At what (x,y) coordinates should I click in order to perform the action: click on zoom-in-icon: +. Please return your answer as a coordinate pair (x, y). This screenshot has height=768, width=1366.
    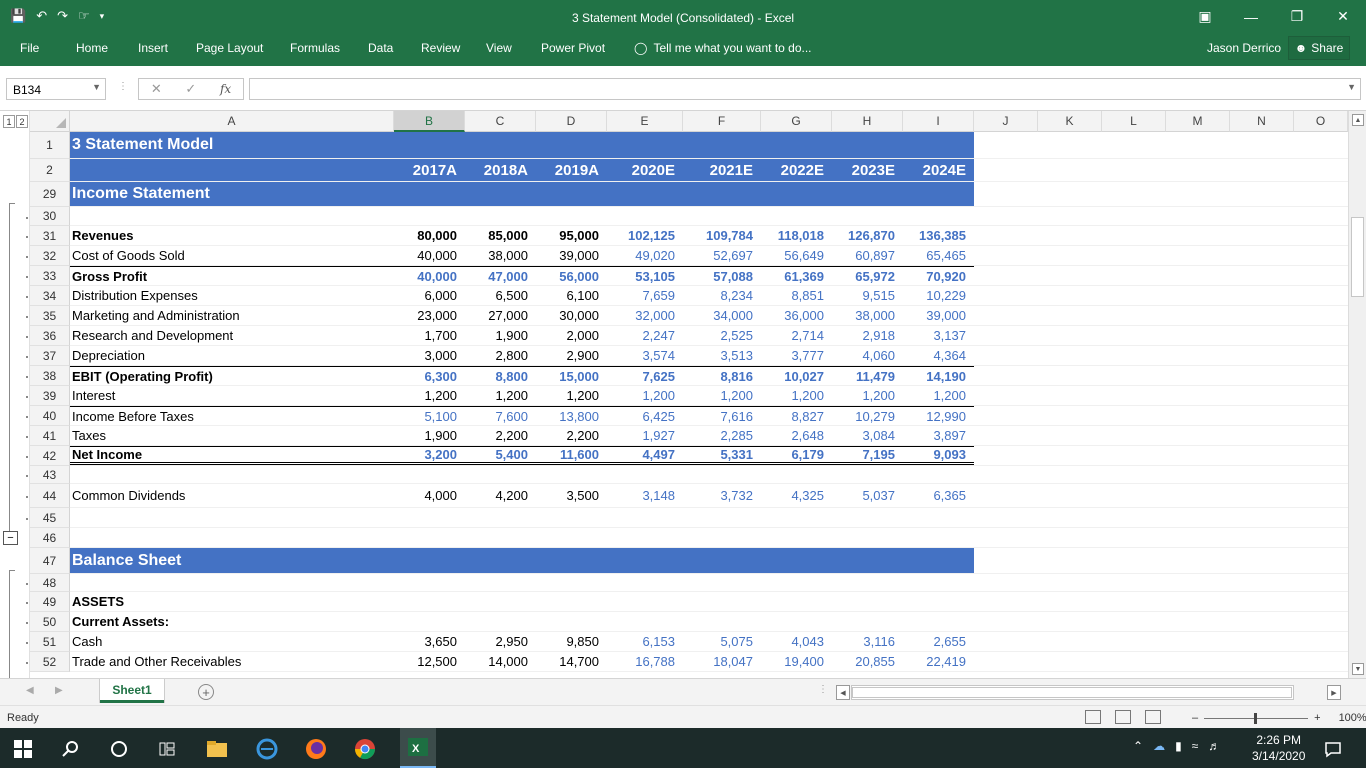
    Looking at the image, I should click on (1317, 718).